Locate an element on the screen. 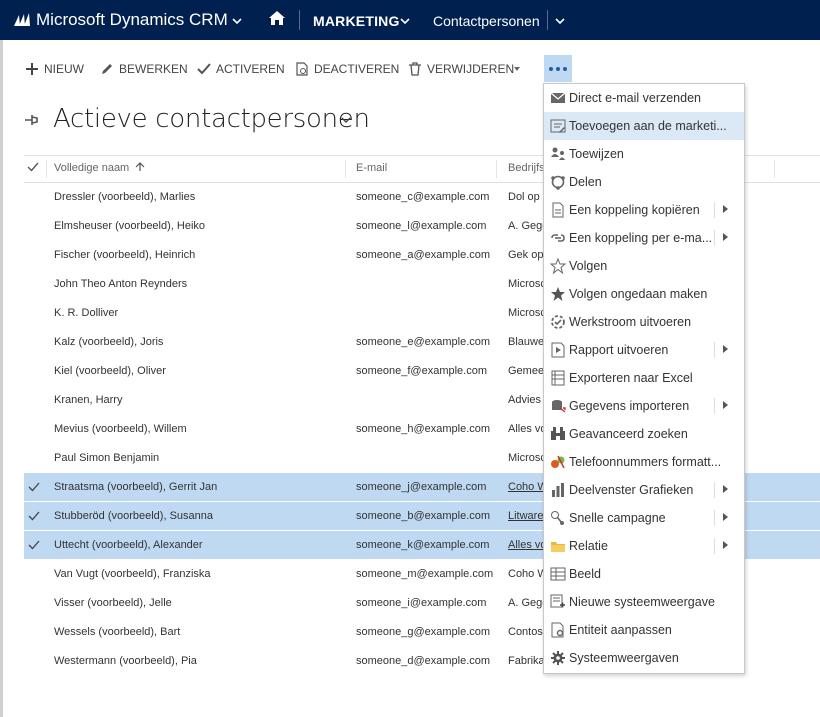 Image resolution: width=820 pixels, height=717 pixels. cell-company: Blauwe is located at coordinates (526, 342).